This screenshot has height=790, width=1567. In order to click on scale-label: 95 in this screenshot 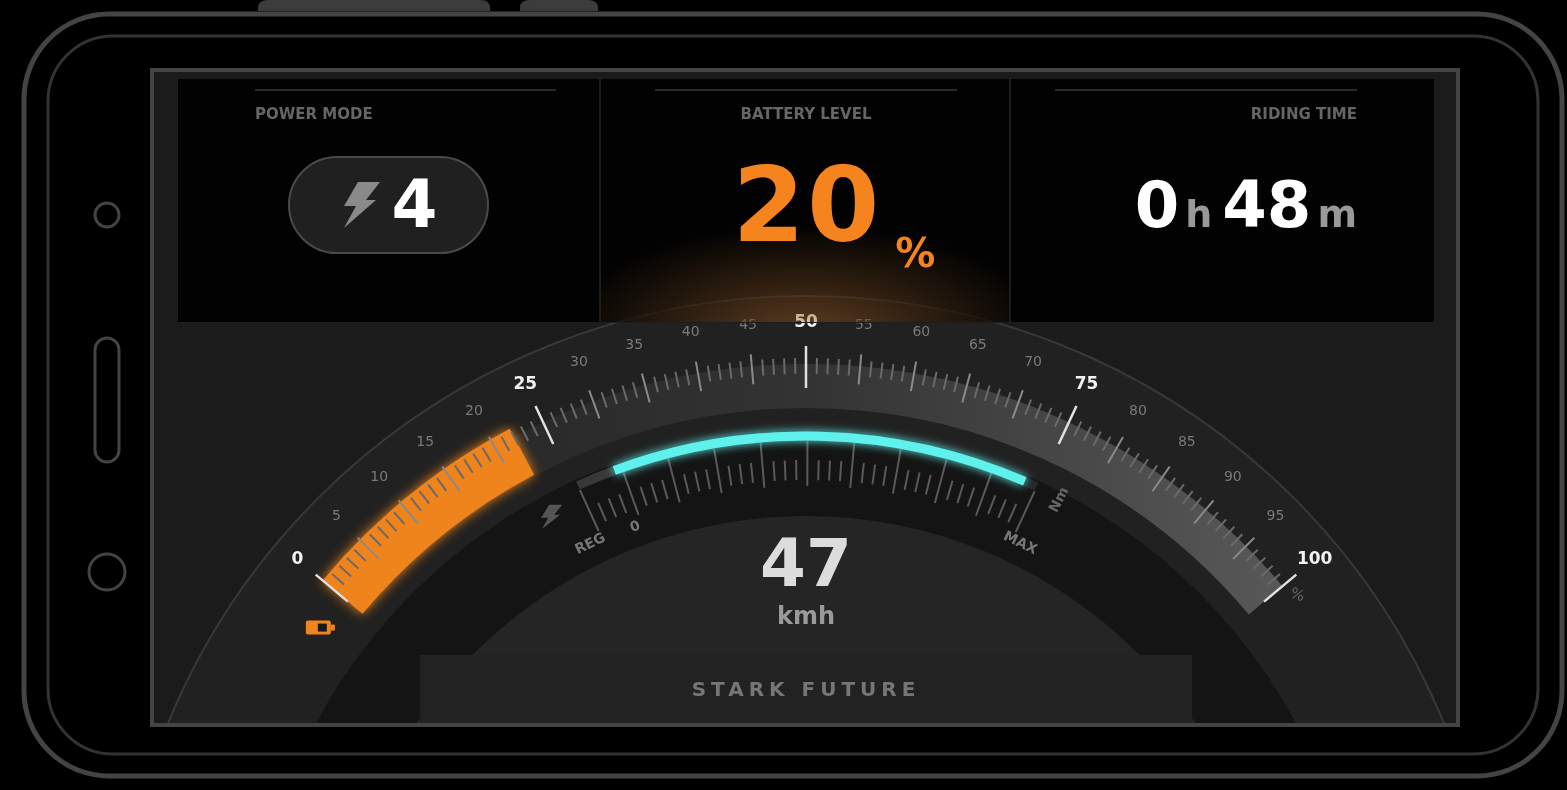, I will do `click(1275, 515)`.